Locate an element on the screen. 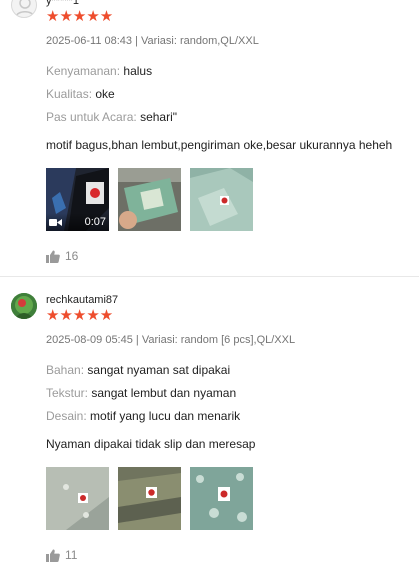 The width and height of the screenshot is (419, 562). attribute-row: Kenyamanan: halus is located at coordinates (227, 71).